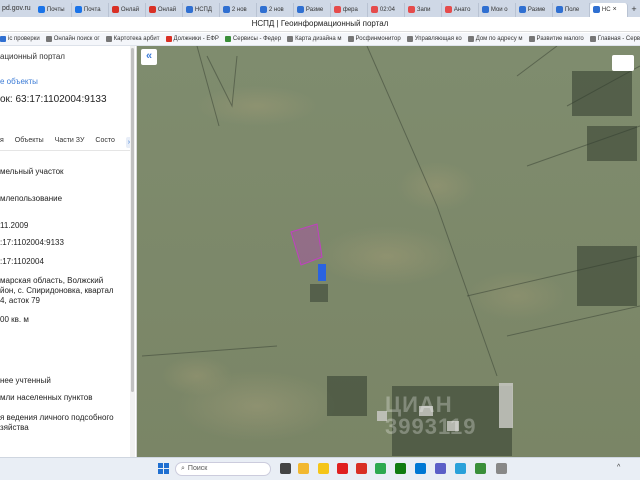  I want to click on tab-label: Разме, so click(314, 9).